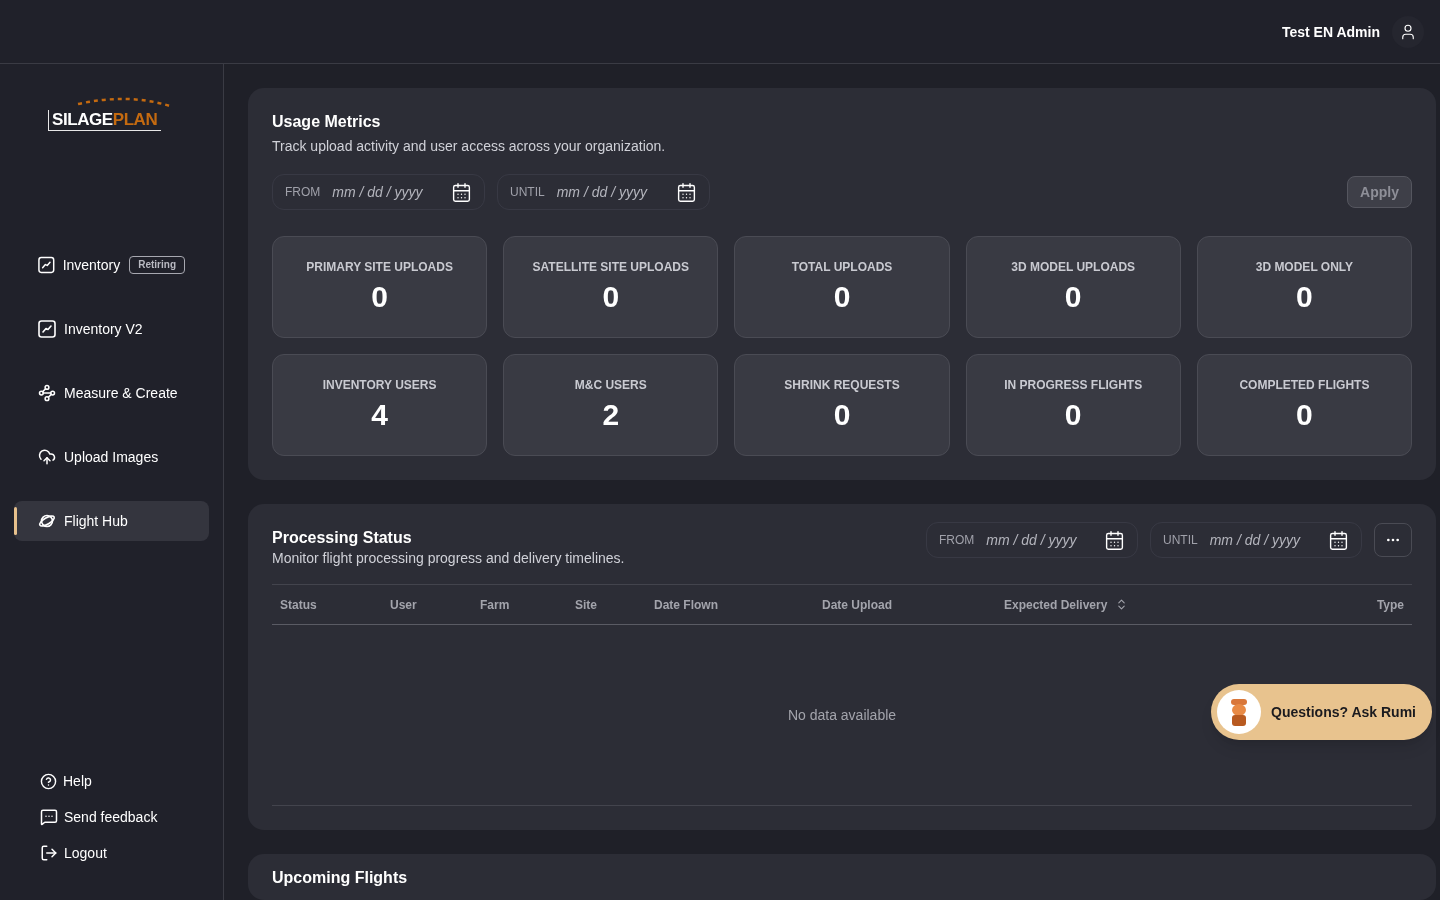  Describe the element at coordinates (342, 538) in the screenshot. I see `section-title: Processing Status` at that location.